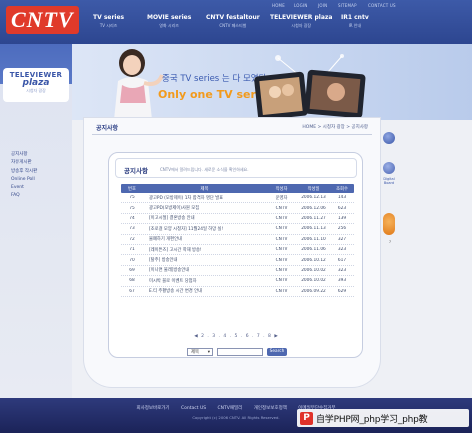 The height and width of the screenshot is (433, 472). Describe the element at coordinates (139, 84) in the screenshot. I see `woman-figure-image` at that location.